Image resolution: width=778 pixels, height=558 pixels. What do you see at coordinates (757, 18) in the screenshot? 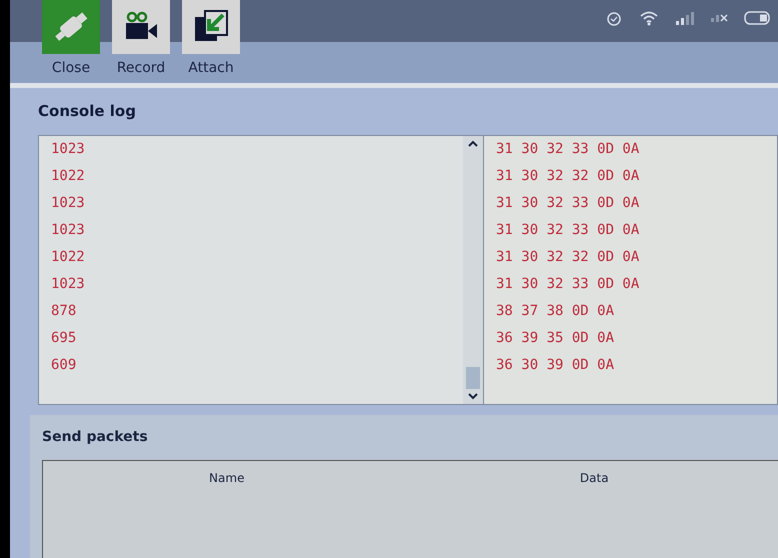
I see `battery-icon` at bounding box center [757, 18].